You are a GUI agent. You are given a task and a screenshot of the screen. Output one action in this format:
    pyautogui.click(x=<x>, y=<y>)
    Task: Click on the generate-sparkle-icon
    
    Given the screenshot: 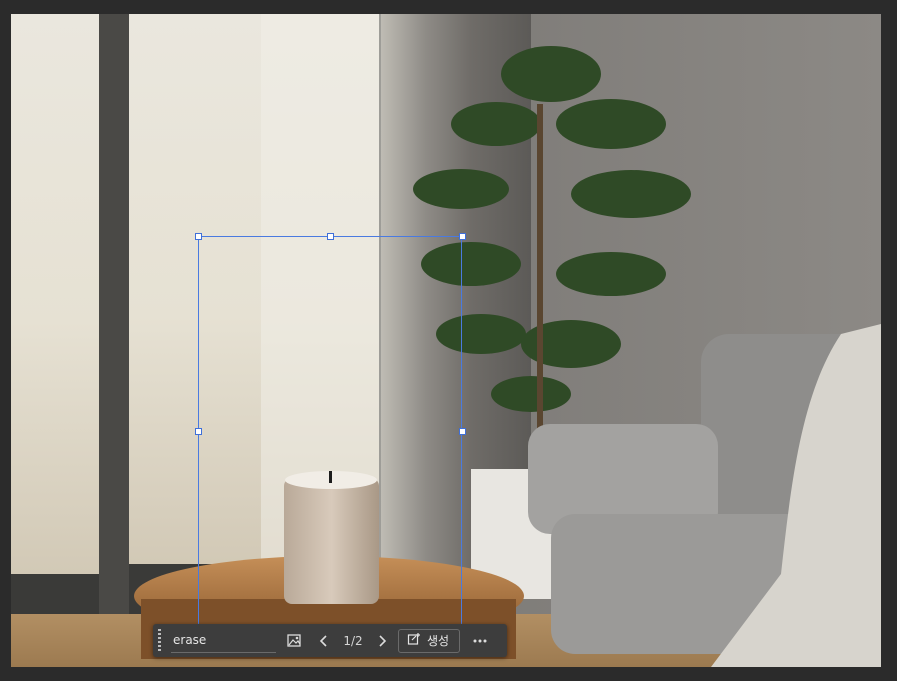 What is the action you would take?
    pyautogui.click(x=414, y=640)
    